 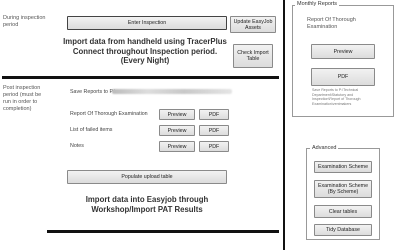 What do you see at coordinates (284, 125) in the screenshot?
I see `vertical-divider` at bounding box center [284, 125].